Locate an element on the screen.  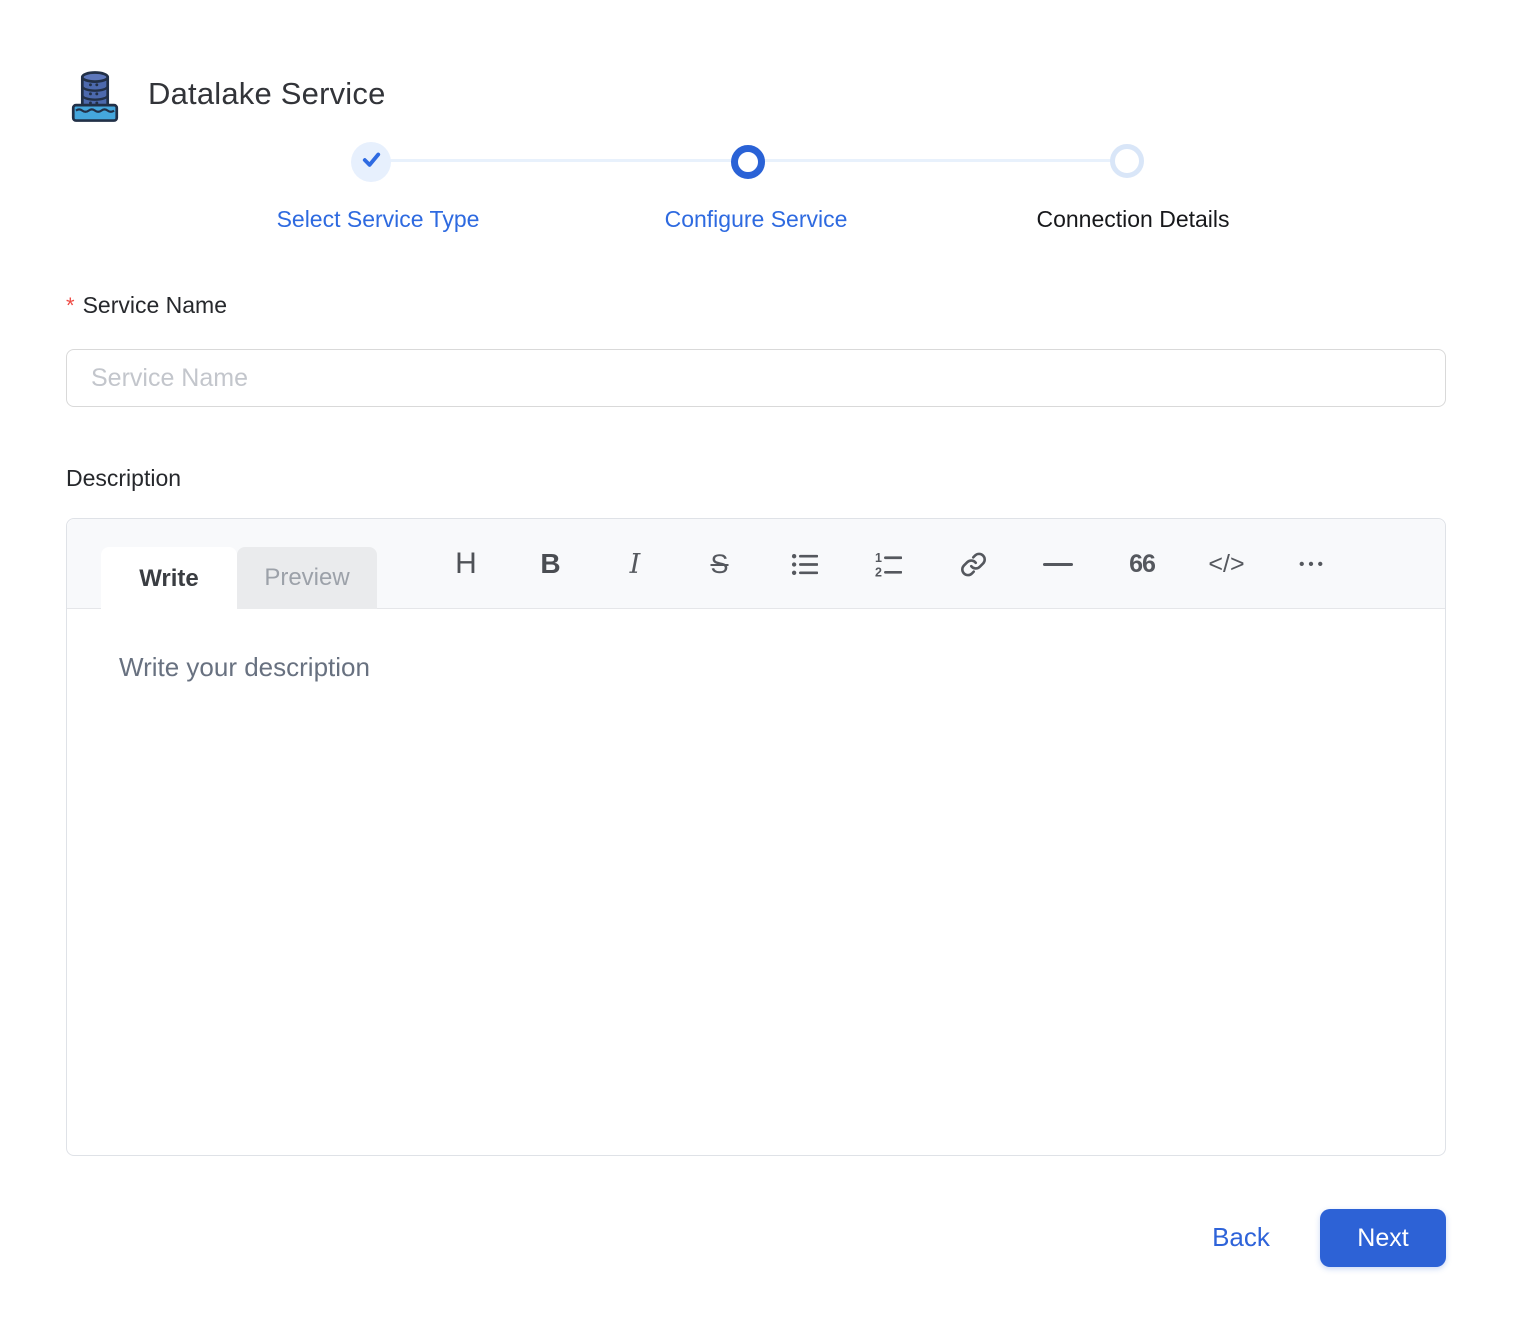
editor-toolbar-bar: Write Preview H B I S 1 2 66 </> ••• is located at coordinates (756, 564).